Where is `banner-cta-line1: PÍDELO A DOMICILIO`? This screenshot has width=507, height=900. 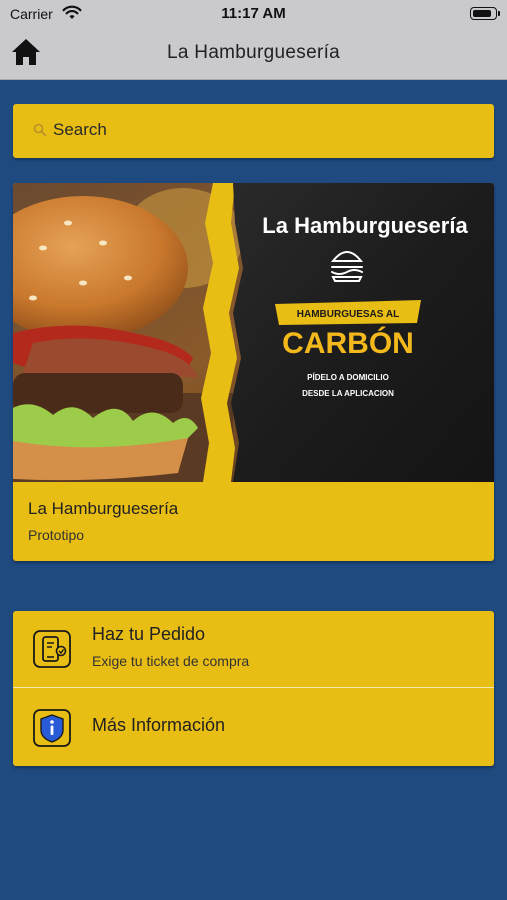
banner-cta-line1: PÍDELO A DOMICILIO is located at coordinates (348, 377).